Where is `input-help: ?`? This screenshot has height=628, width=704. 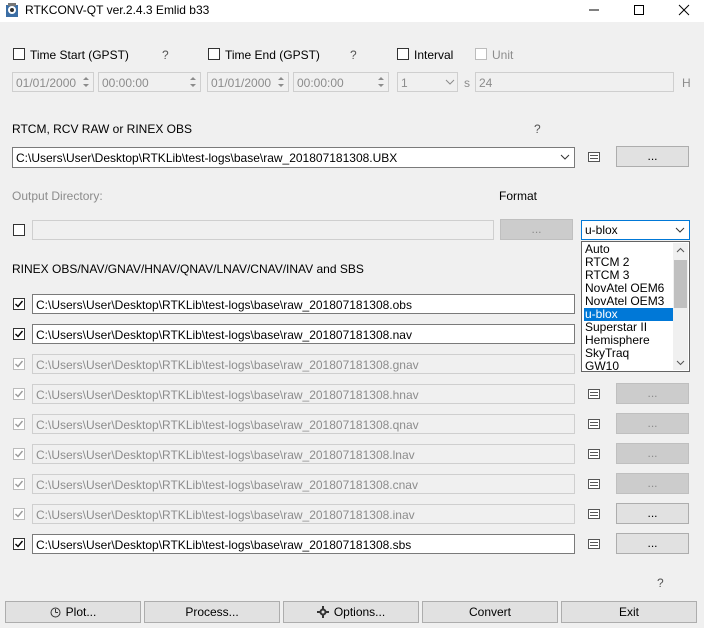 input-help: ? is located at coordinates (537, 129).